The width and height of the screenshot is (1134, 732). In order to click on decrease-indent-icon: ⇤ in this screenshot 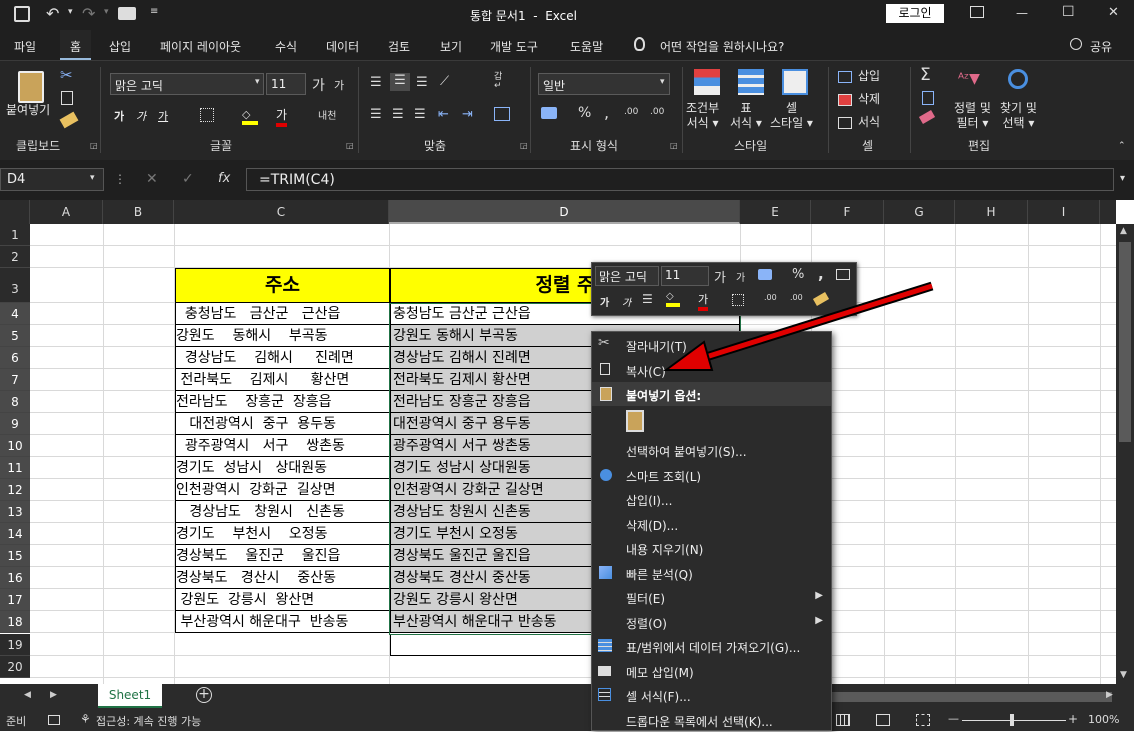, I will do `click(443, 114)`.